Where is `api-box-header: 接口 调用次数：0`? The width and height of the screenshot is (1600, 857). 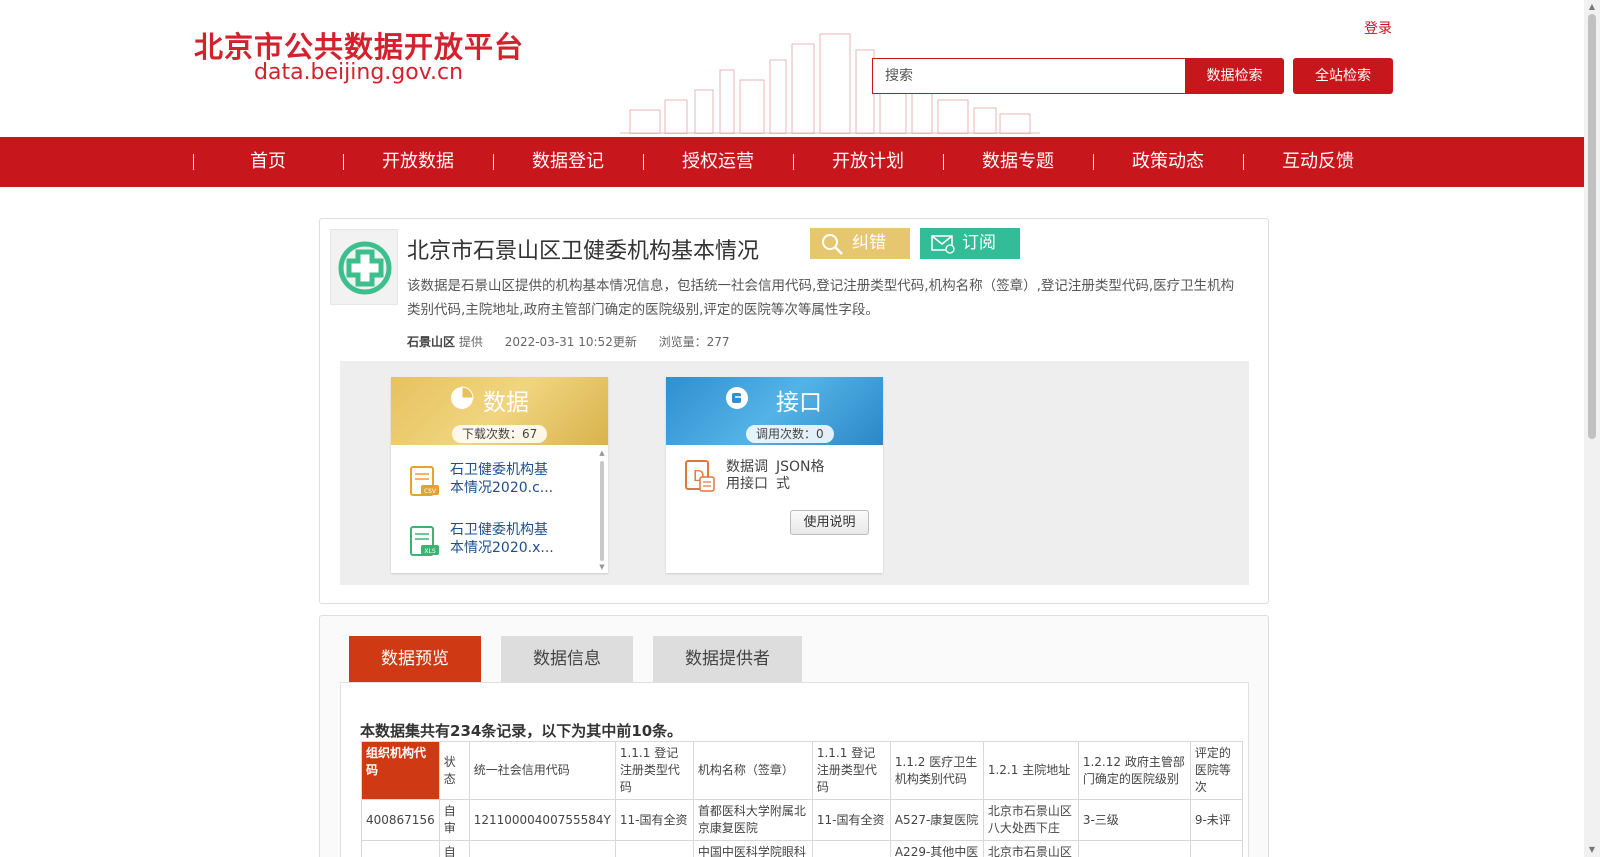
api-box-header: 接口 调用次数：0 is located at coordinates (774, 411).